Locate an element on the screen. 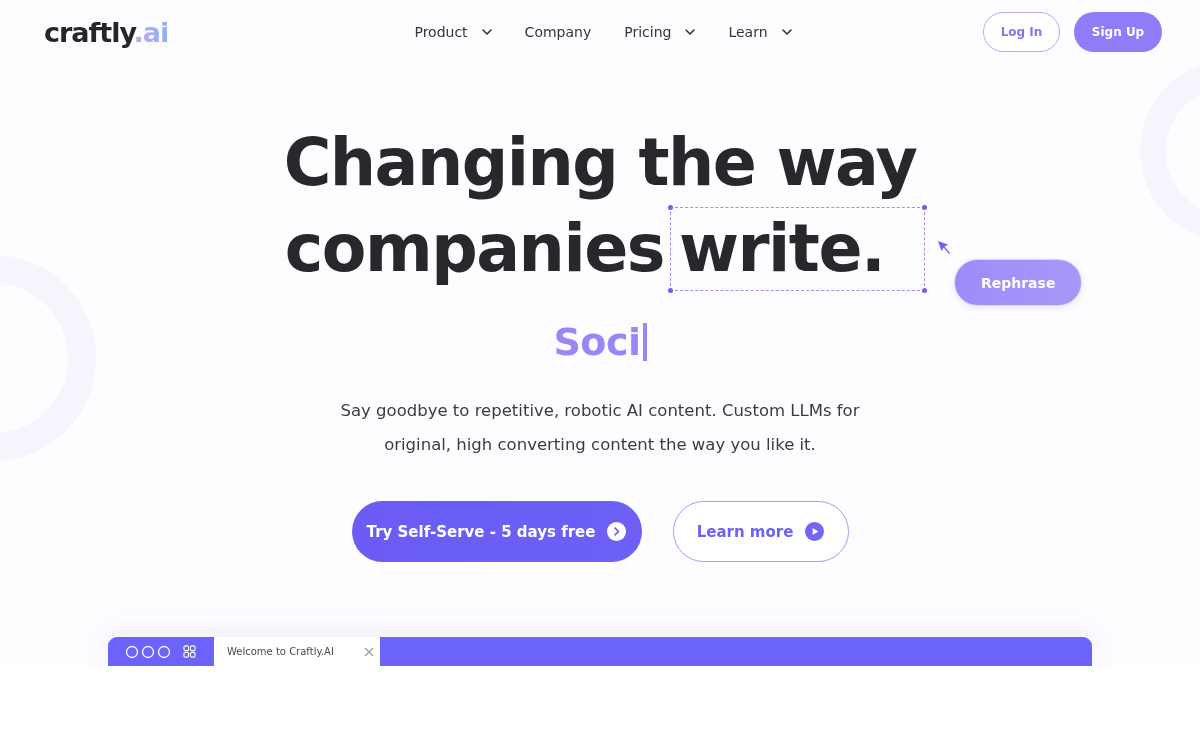 The image size is (1200, 750). nav-link: Company is located at coordinates (558, 32).